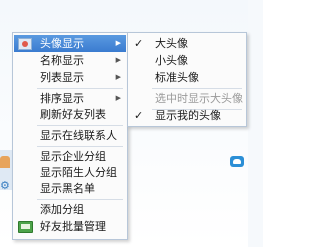  I want to click on menu-item-label: 名称显示, so click(62, 60).